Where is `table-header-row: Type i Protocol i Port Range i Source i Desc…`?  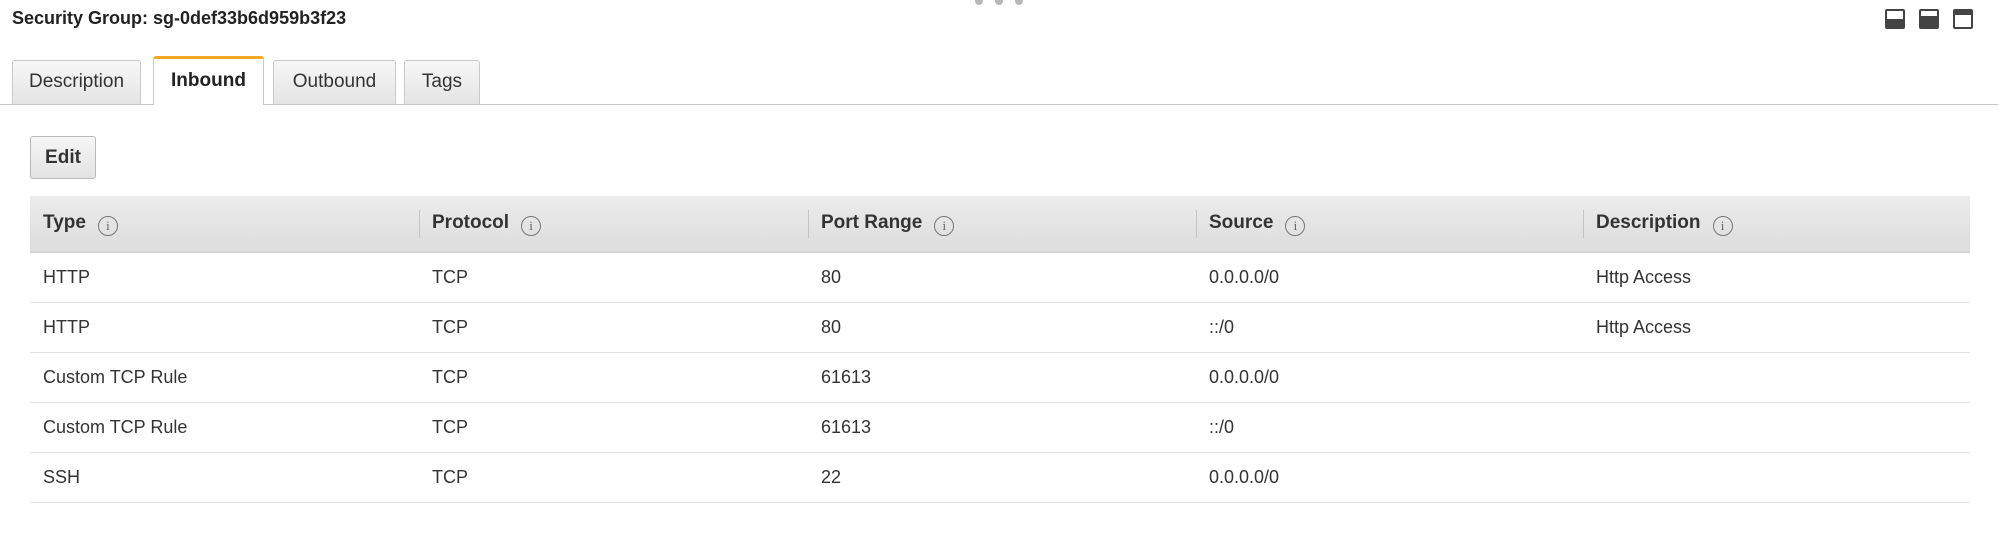
table-header-row: Type i Protocol i Port Range i Source i Desc… is located at coordinates (1000, 224).